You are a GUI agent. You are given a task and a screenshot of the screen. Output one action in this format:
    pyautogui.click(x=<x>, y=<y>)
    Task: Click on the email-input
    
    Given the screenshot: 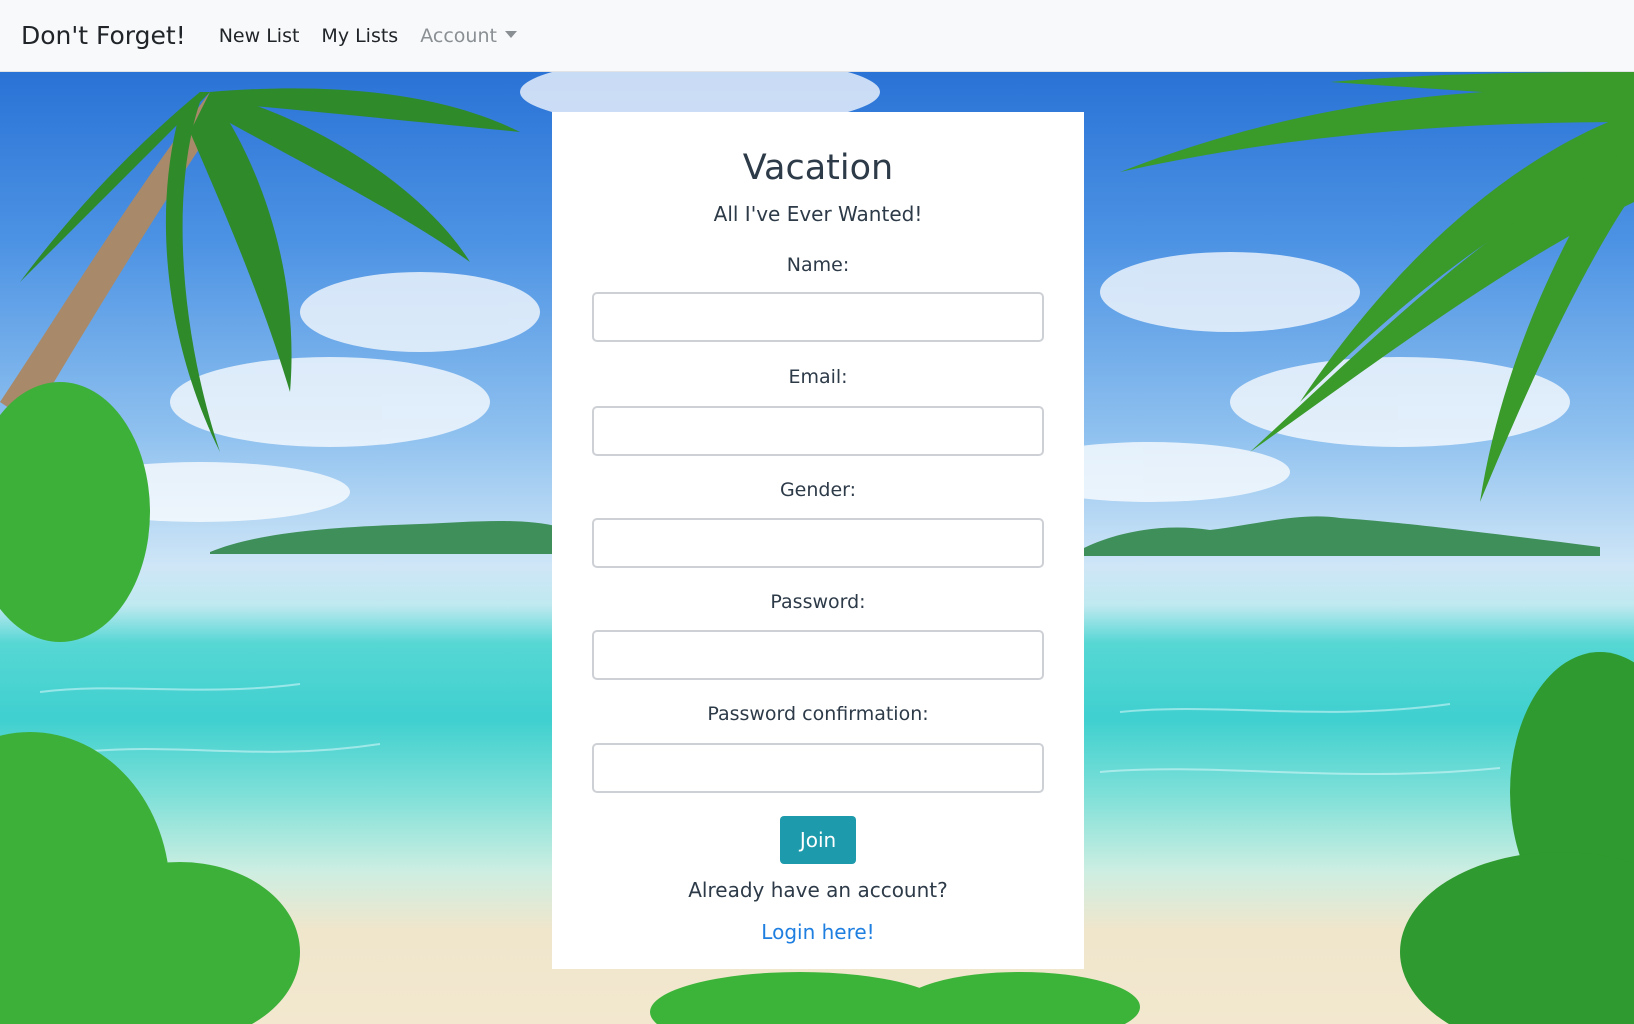 What is the action you would take?
    pyautogui.click(x=818, y=431)
    